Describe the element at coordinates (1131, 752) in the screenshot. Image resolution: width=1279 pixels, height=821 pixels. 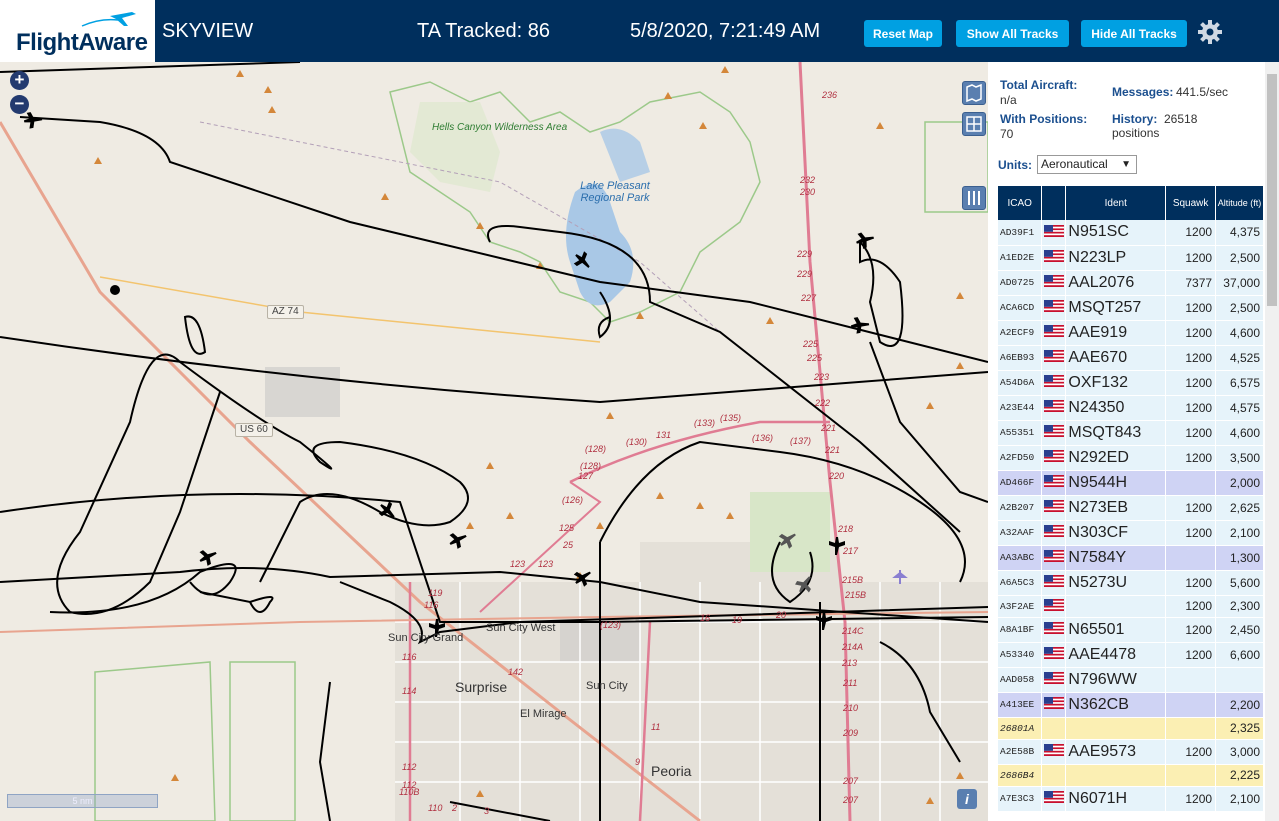
I see `aircraft-row: A2E58B AAE9573 1200 3,000` at that location.